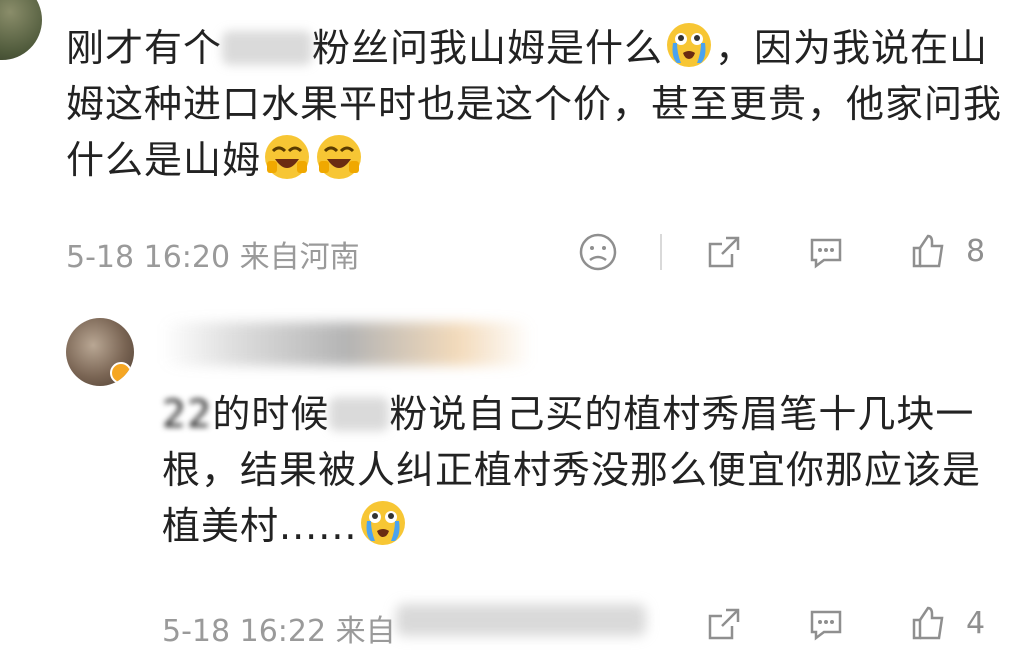 The height and width of the screenshot is (650, 1033). What do you see at coordinates (976, 251) in the screenshot?
I see `like-count: 8` at bounding box center [976, 251].